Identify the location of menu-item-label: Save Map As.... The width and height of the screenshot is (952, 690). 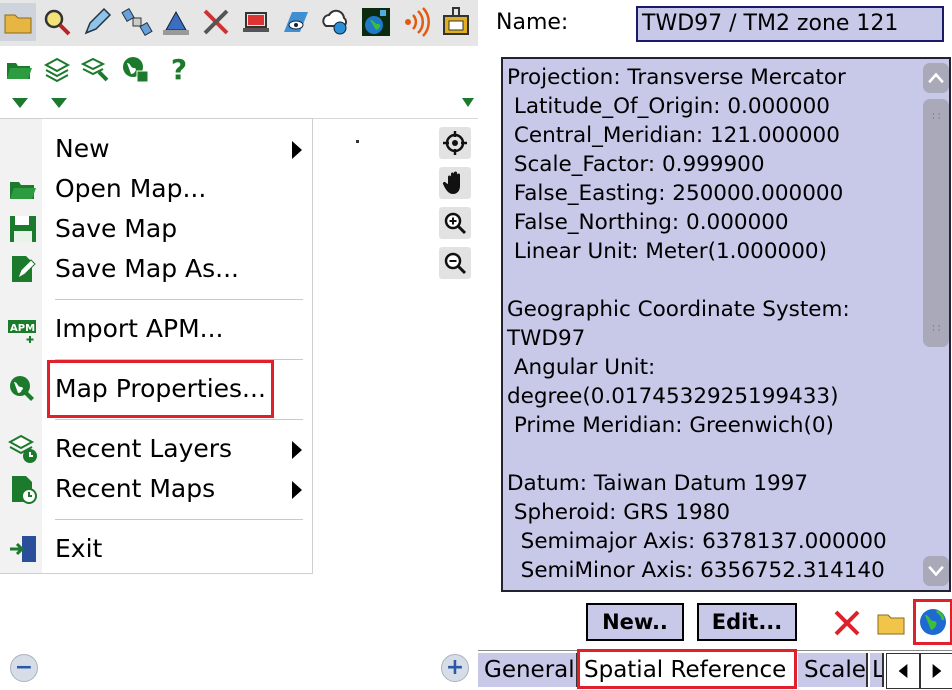
(147, 268).